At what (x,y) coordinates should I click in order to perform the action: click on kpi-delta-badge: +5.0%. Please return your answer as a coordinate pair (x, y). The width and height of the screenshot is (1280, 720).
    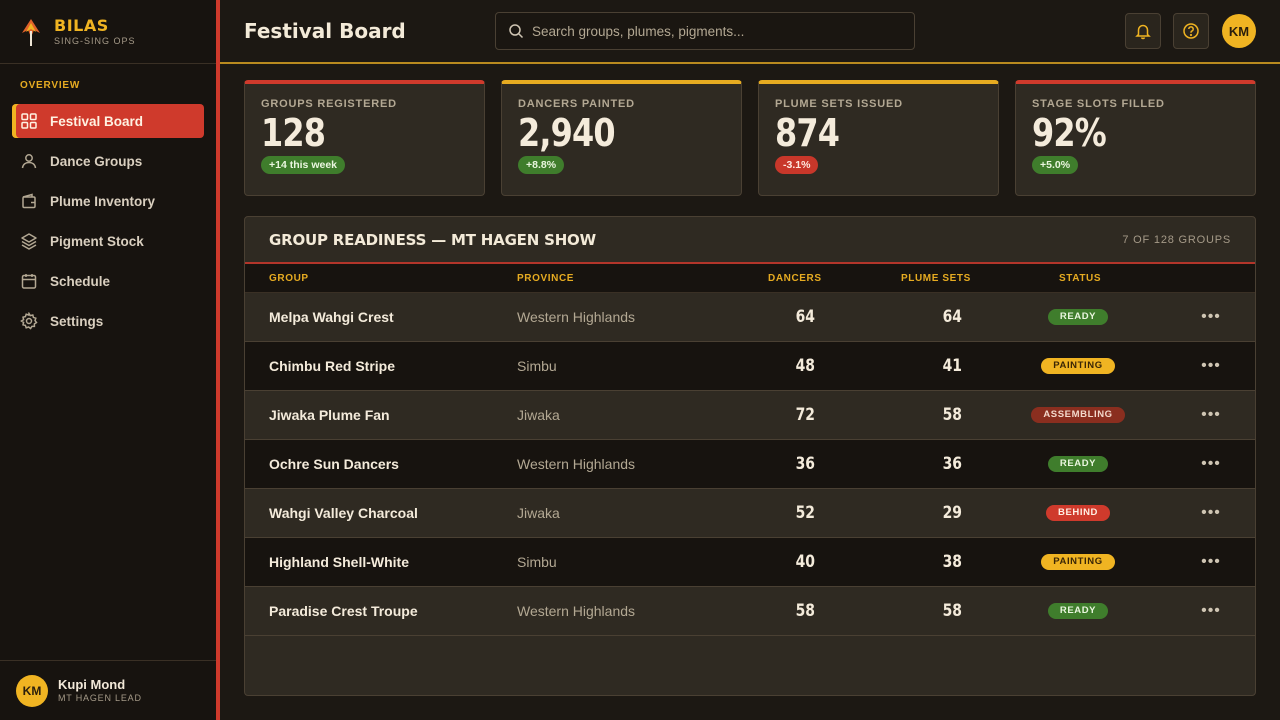
    Looking at the image, I should click on (1055, 165).